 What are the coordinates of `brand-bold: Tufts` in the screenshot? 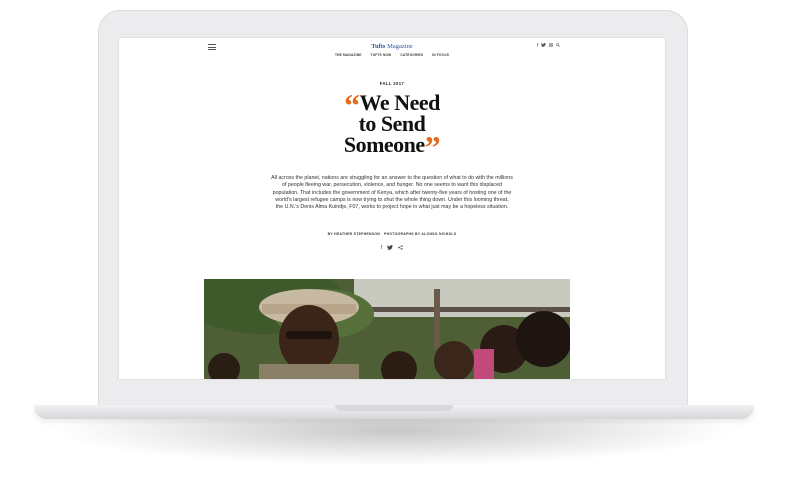 It's located at (378, 46).